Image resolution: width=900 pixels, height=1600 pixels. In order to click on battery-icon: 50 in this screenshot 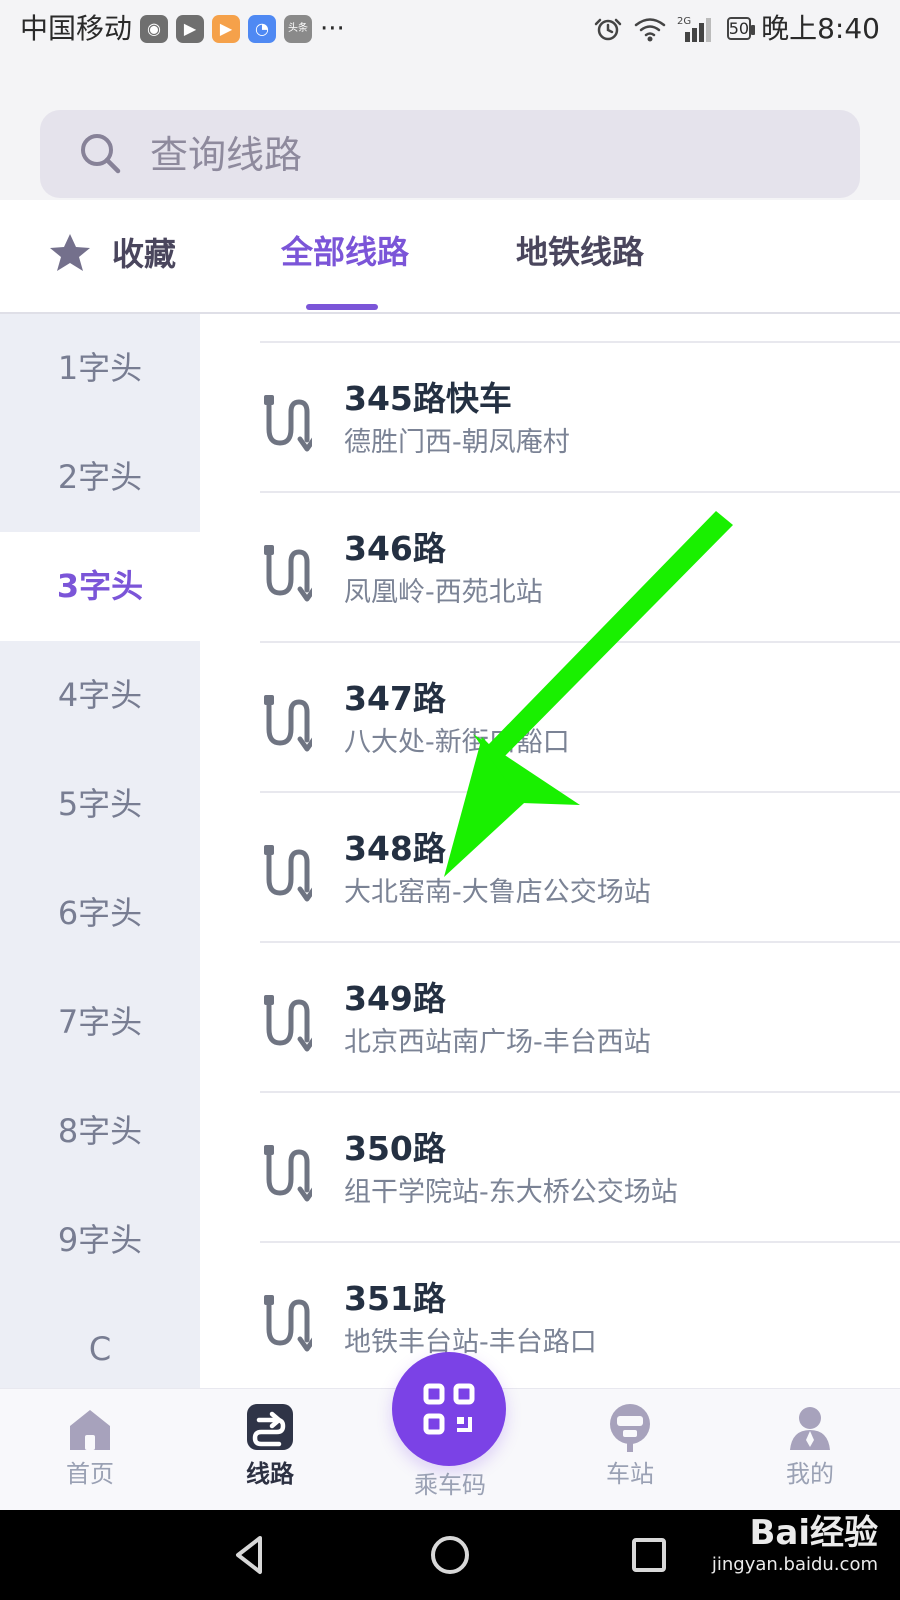, I will do `click(739, 28)`.